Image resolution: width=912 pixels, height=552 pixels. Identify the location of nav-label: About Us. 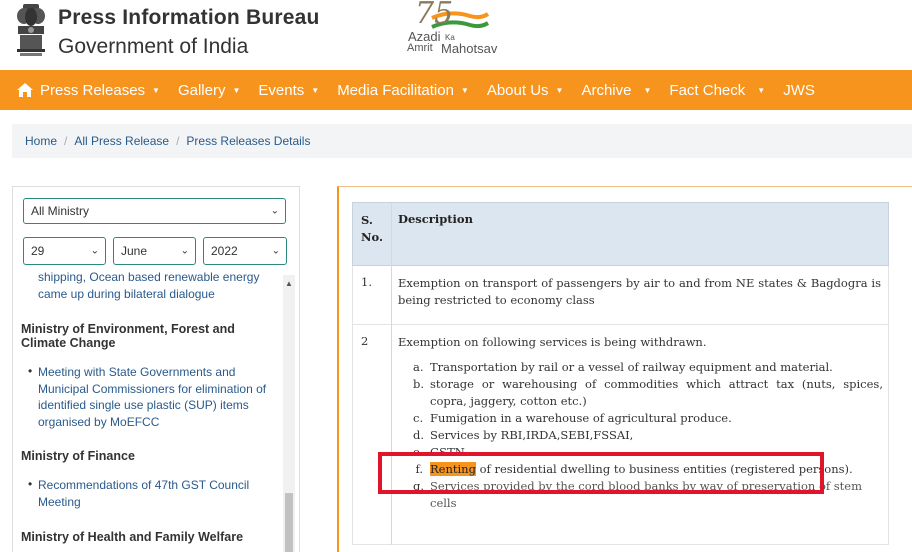
(517, 90).